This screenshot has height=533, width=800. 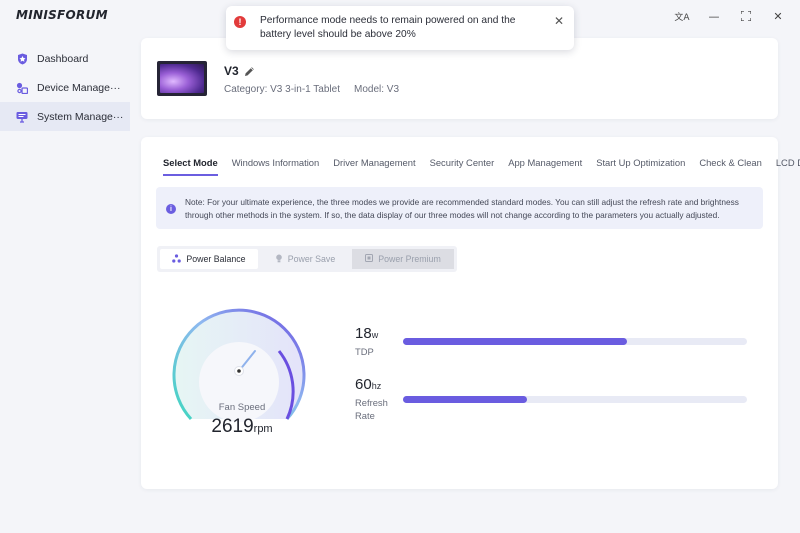 What do you see at coordinates (79, 87) in the screenshot?
I see `sidebar-item-label: Device Manage···` at bounding box center [79, 87].